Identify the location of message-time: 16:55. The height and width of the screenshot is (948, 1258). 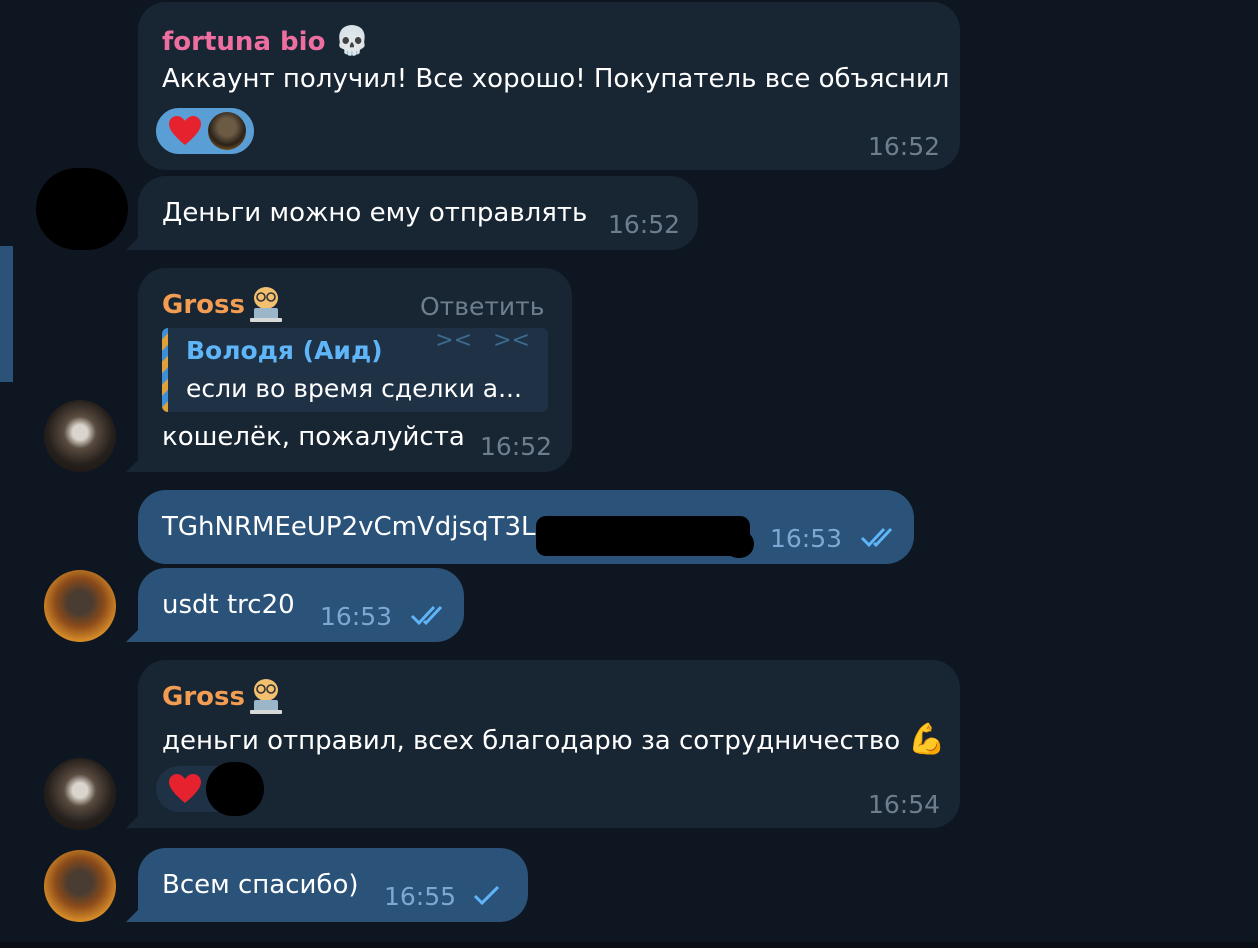
(420, 896).